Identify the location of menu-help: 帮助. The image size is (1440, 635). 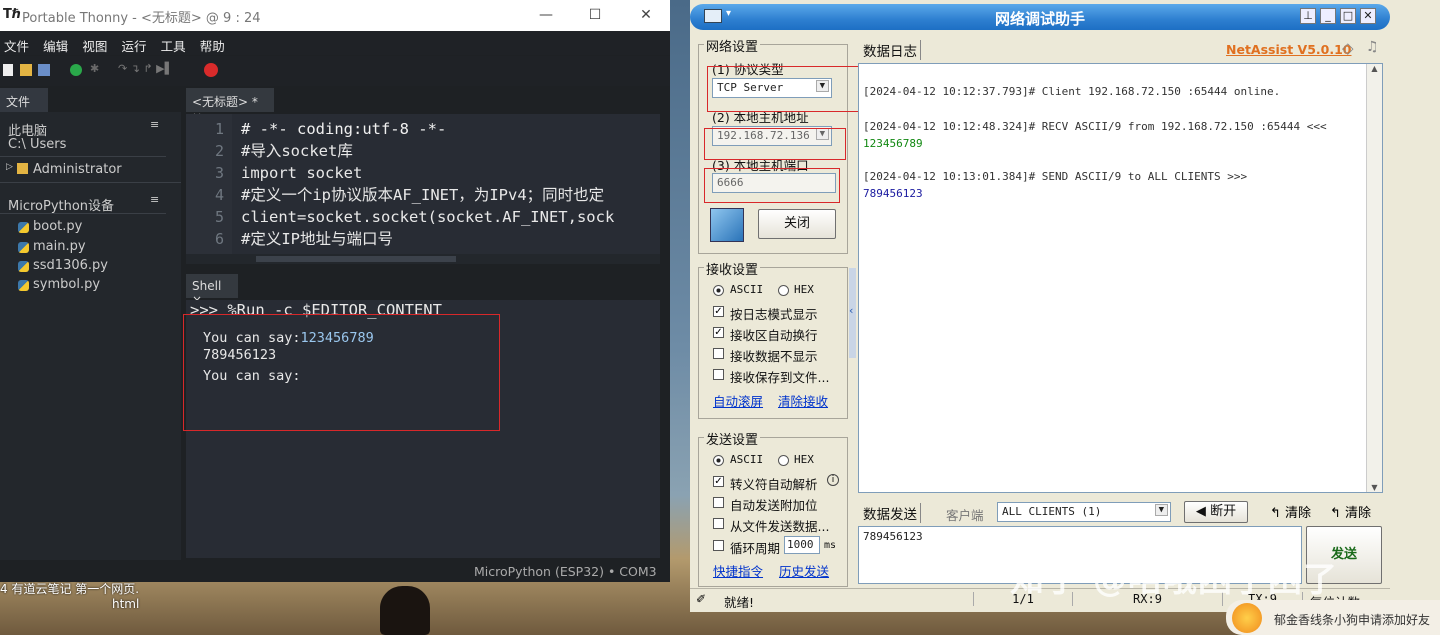
(213, 43).